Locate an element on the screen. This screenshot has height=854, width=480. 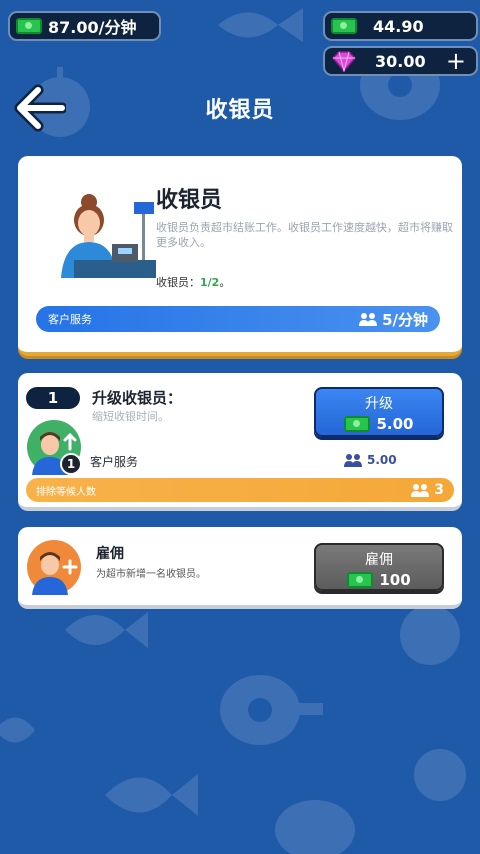
hire-cashier-card: 雇佣 为超市新增一名收银员。 雇佣 100 is located at coordinates (240, 568).